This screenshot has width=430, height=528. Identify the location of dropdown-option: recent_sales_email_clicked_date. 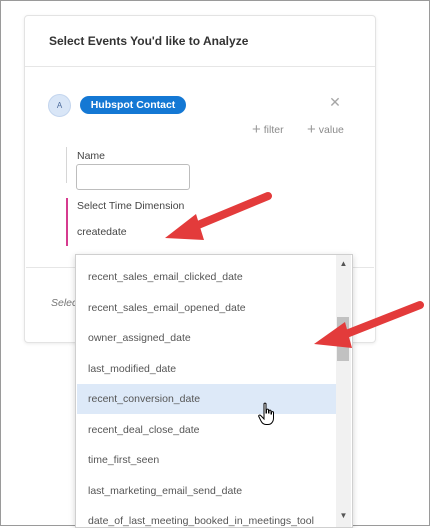
(206, 277).